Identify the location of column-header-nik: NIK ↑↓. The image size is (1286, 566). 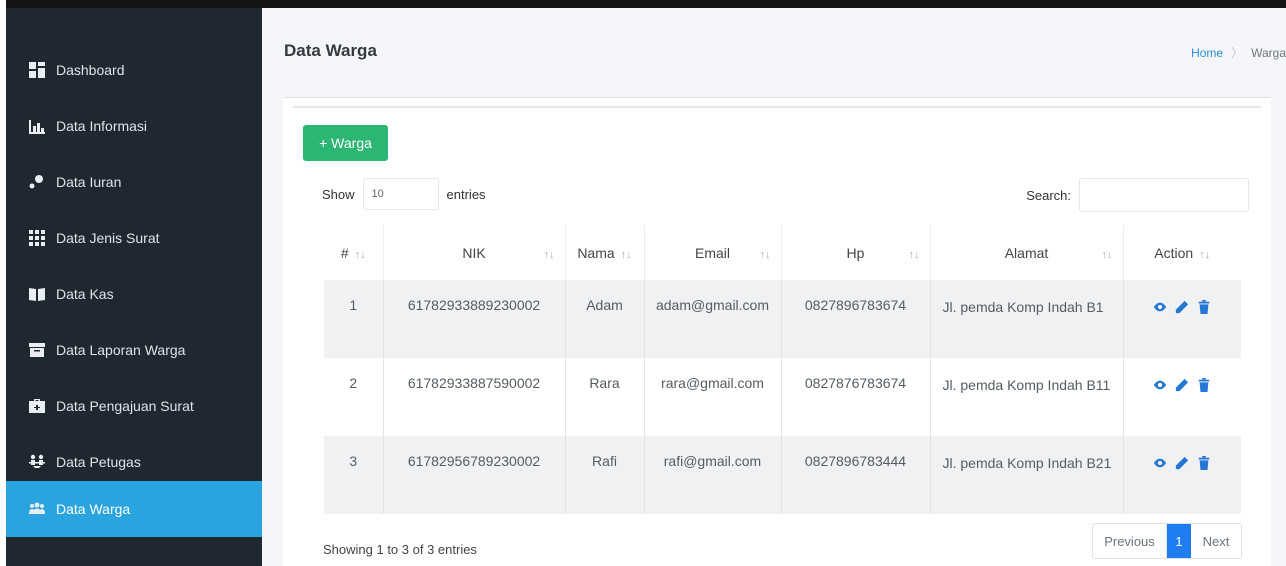
(473, 252).